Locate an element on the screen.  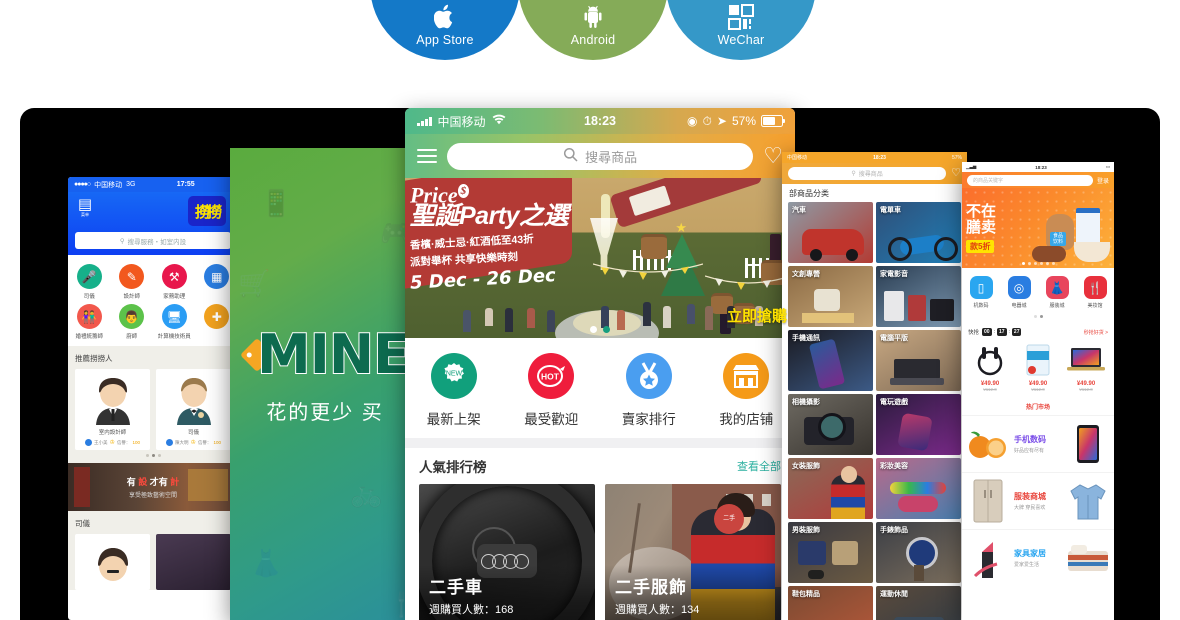
mall-nav-phone: ▯ 机数码 is located at coordinates (981, 292).